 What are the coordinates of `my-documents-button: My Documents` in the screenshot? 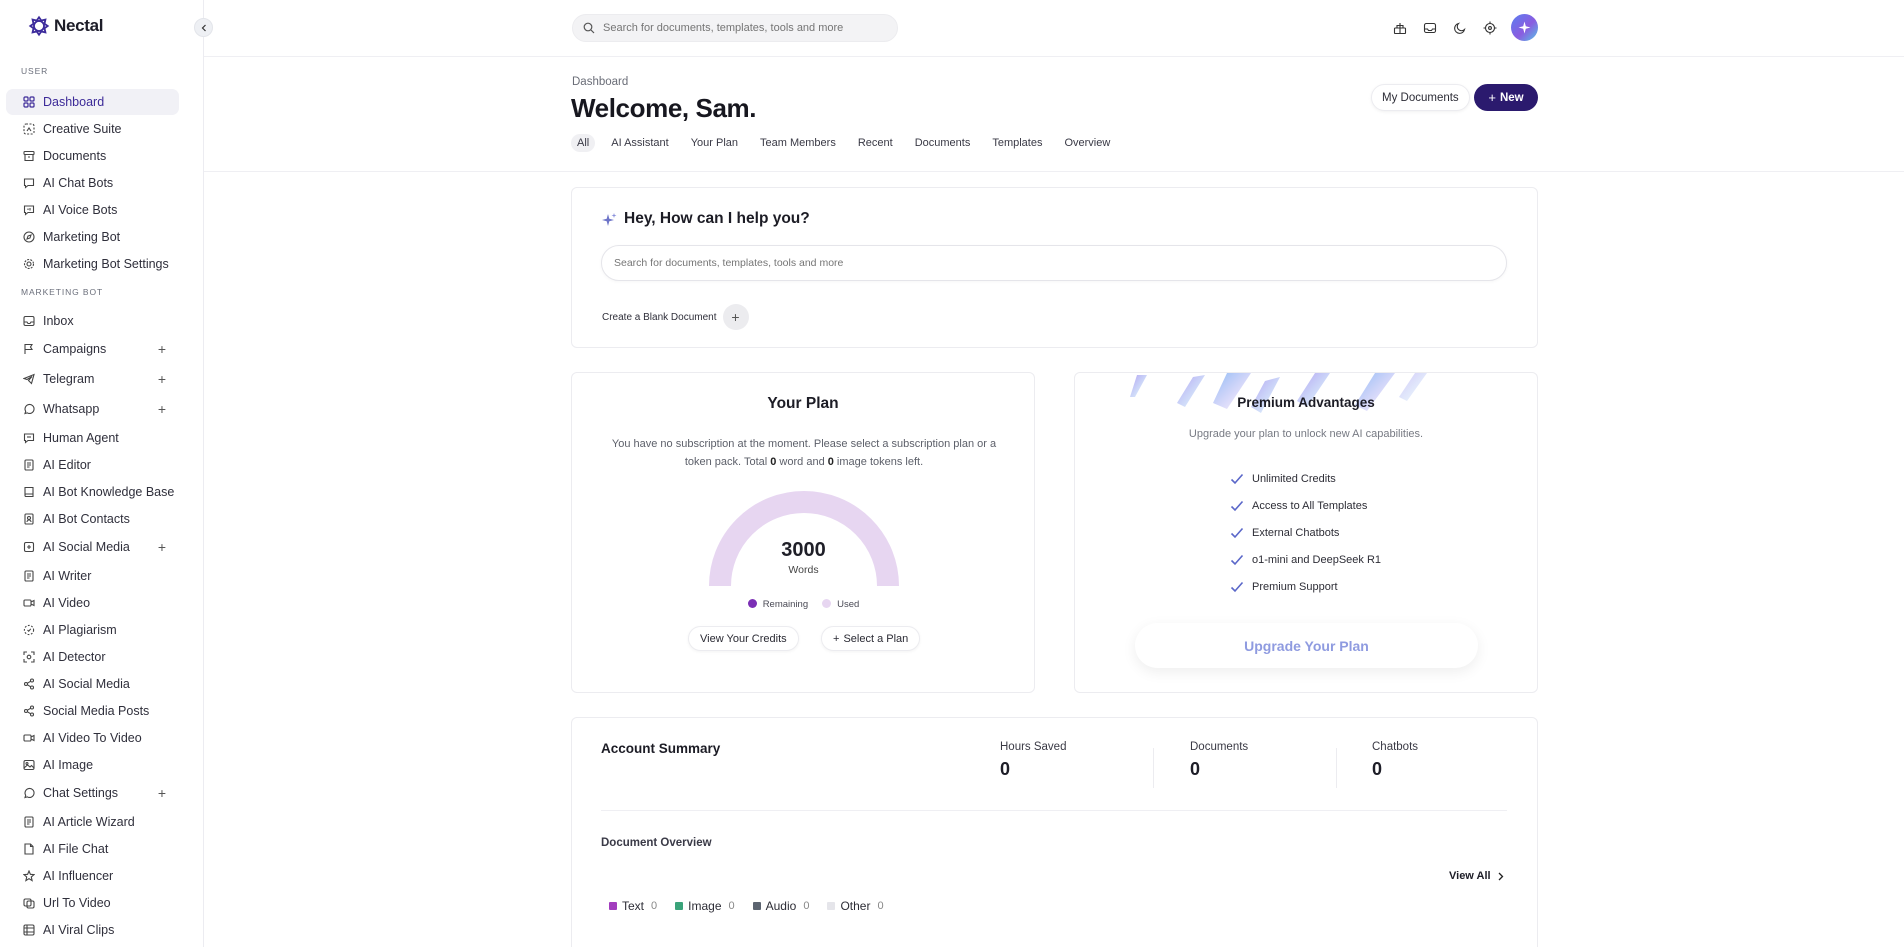 It's located at (1420, 97).